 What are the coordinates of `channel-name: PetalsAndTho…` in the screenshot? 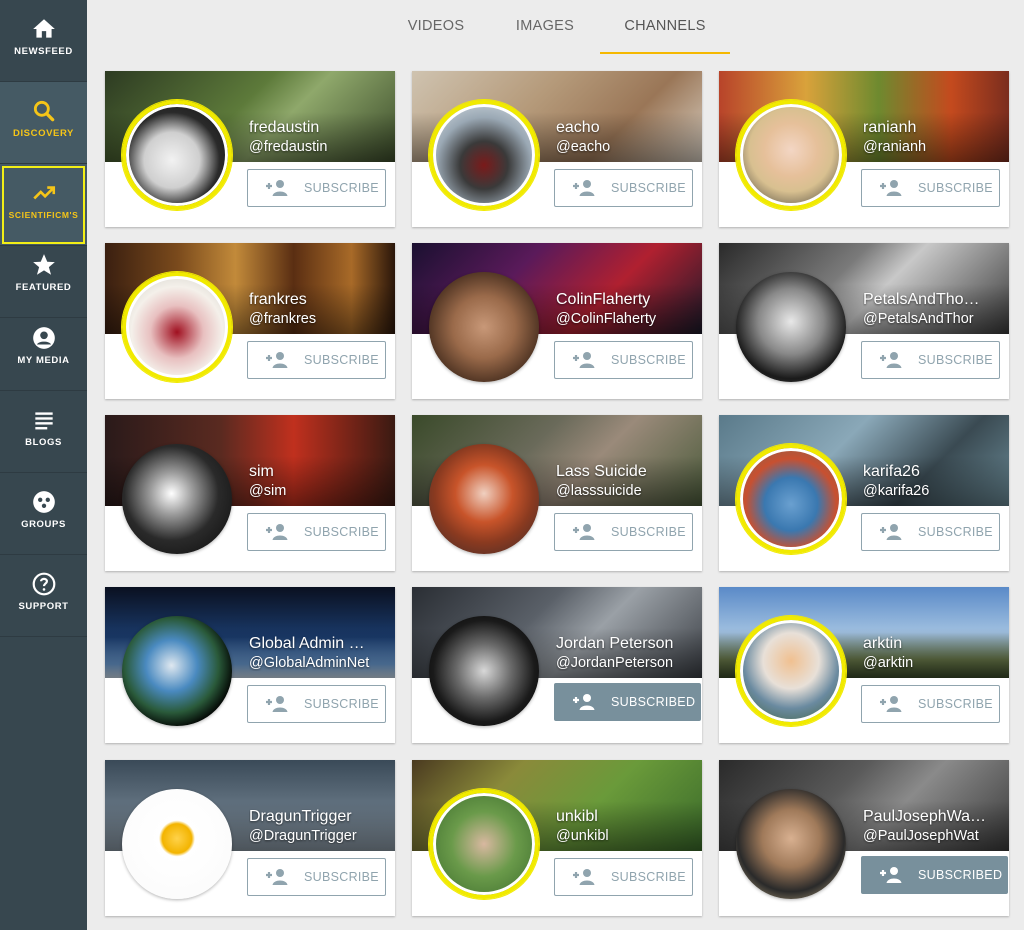 It's located at (934, 300).